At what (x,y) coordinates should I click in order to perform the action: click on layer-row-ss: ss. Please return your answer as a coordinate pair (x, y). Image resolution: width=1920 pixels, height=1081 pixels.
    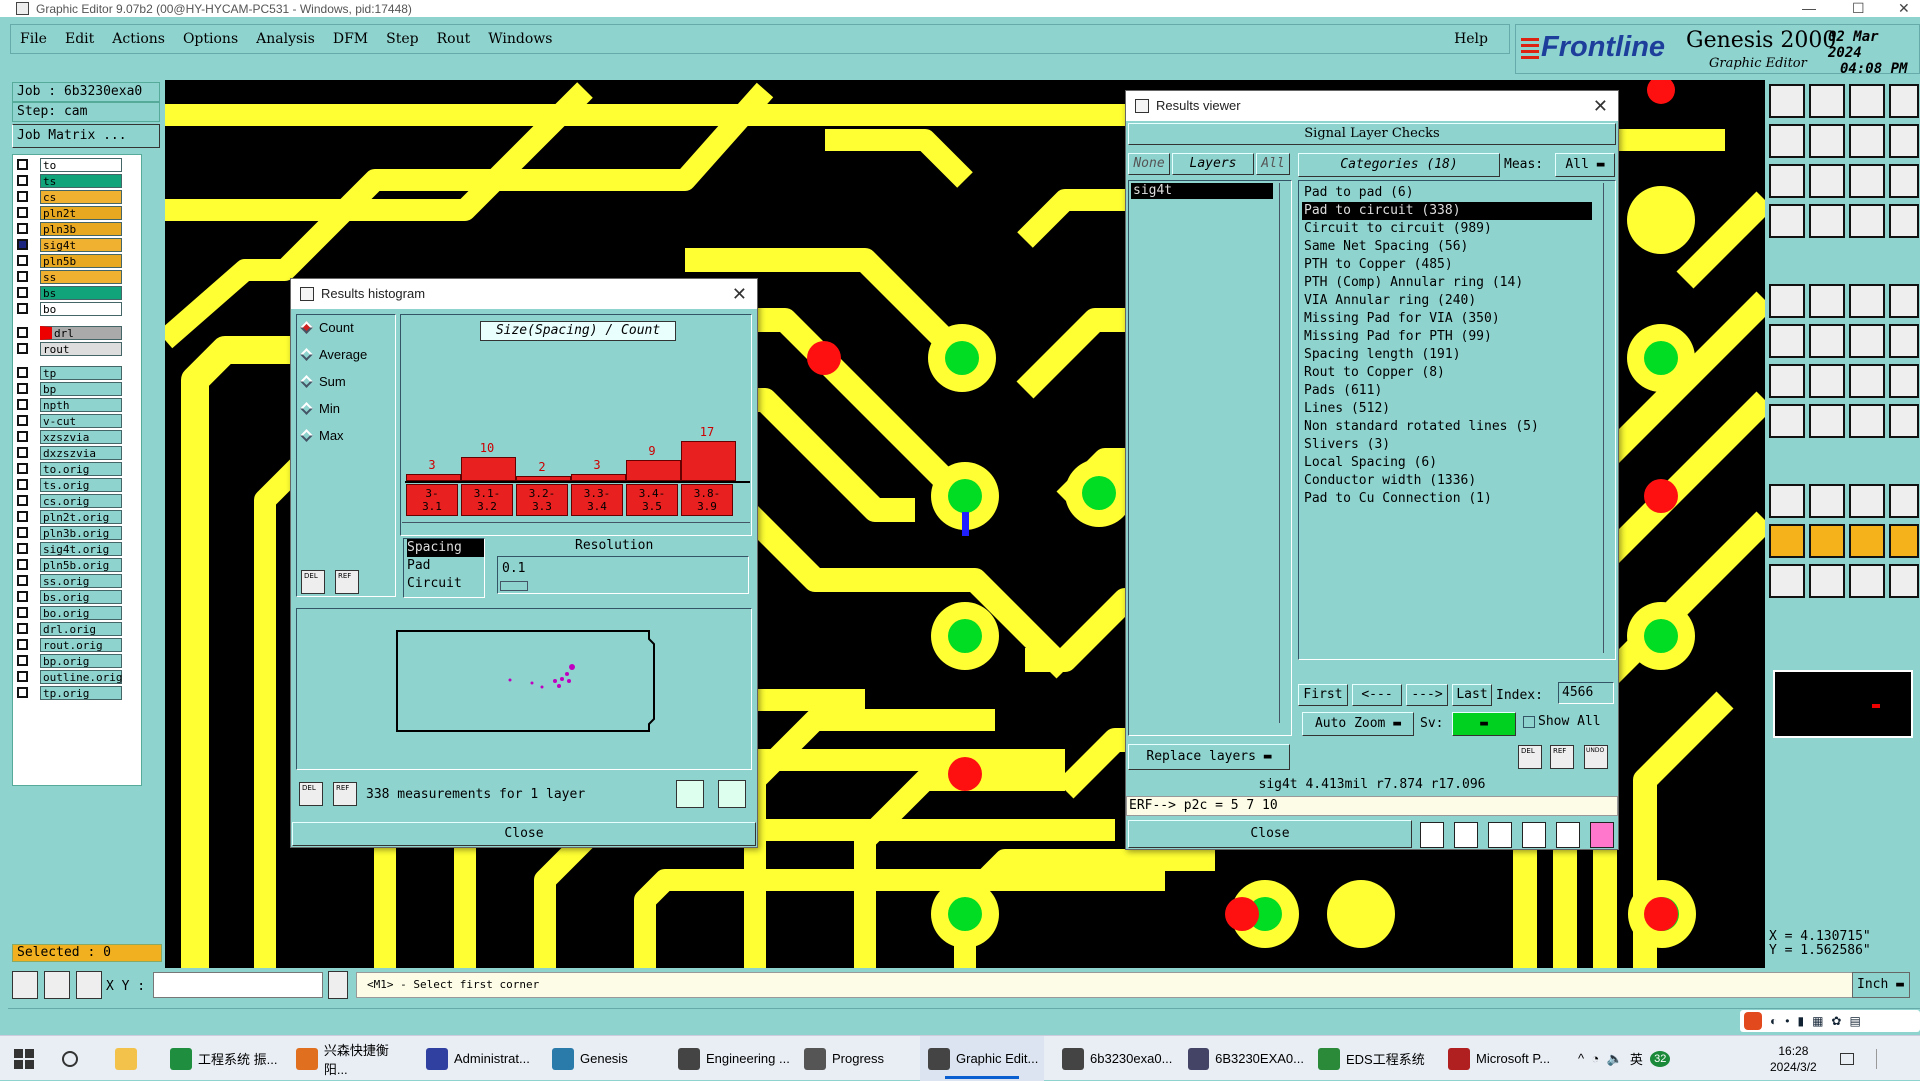
    Looking at the image, I should click on (78, 276).